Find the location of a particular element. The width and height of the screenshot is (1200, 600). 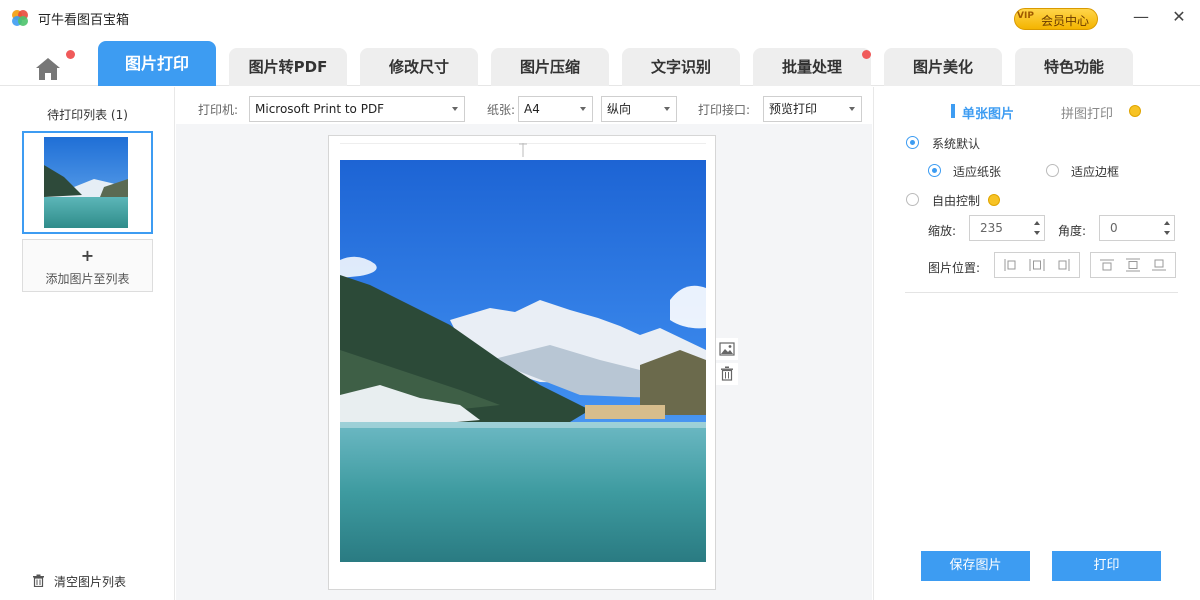

title-bar: 可牛看图百宝箱 VIP 会员中心 — ✕ is located at coordinates (600, 18).